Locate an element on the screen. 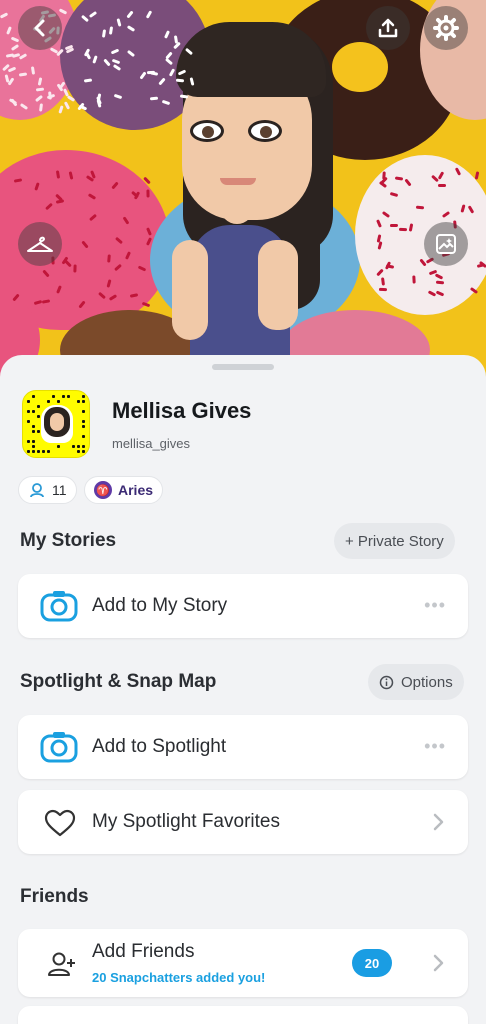 The width and height of the screenshot is (486, 1024). friends-icon is located at coordinates (37, 490).